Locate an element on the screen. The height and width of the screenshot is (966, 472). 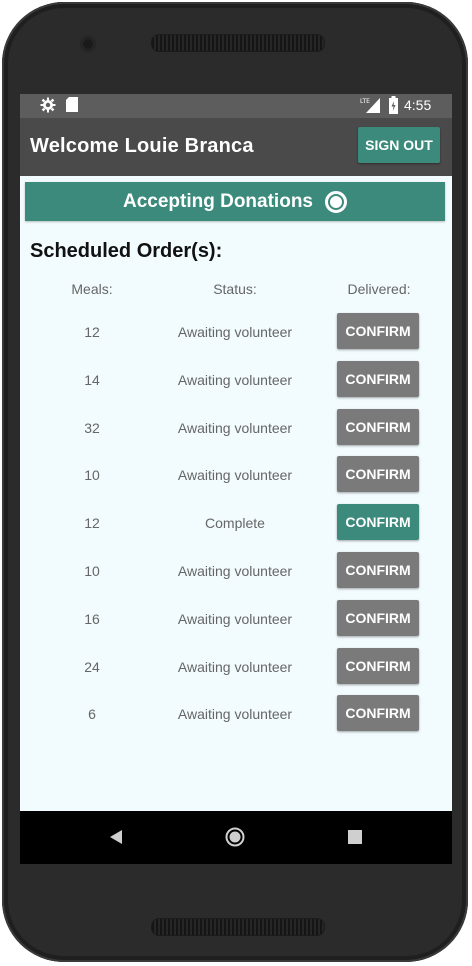
radio-dot is located at coordinates (336, 201).